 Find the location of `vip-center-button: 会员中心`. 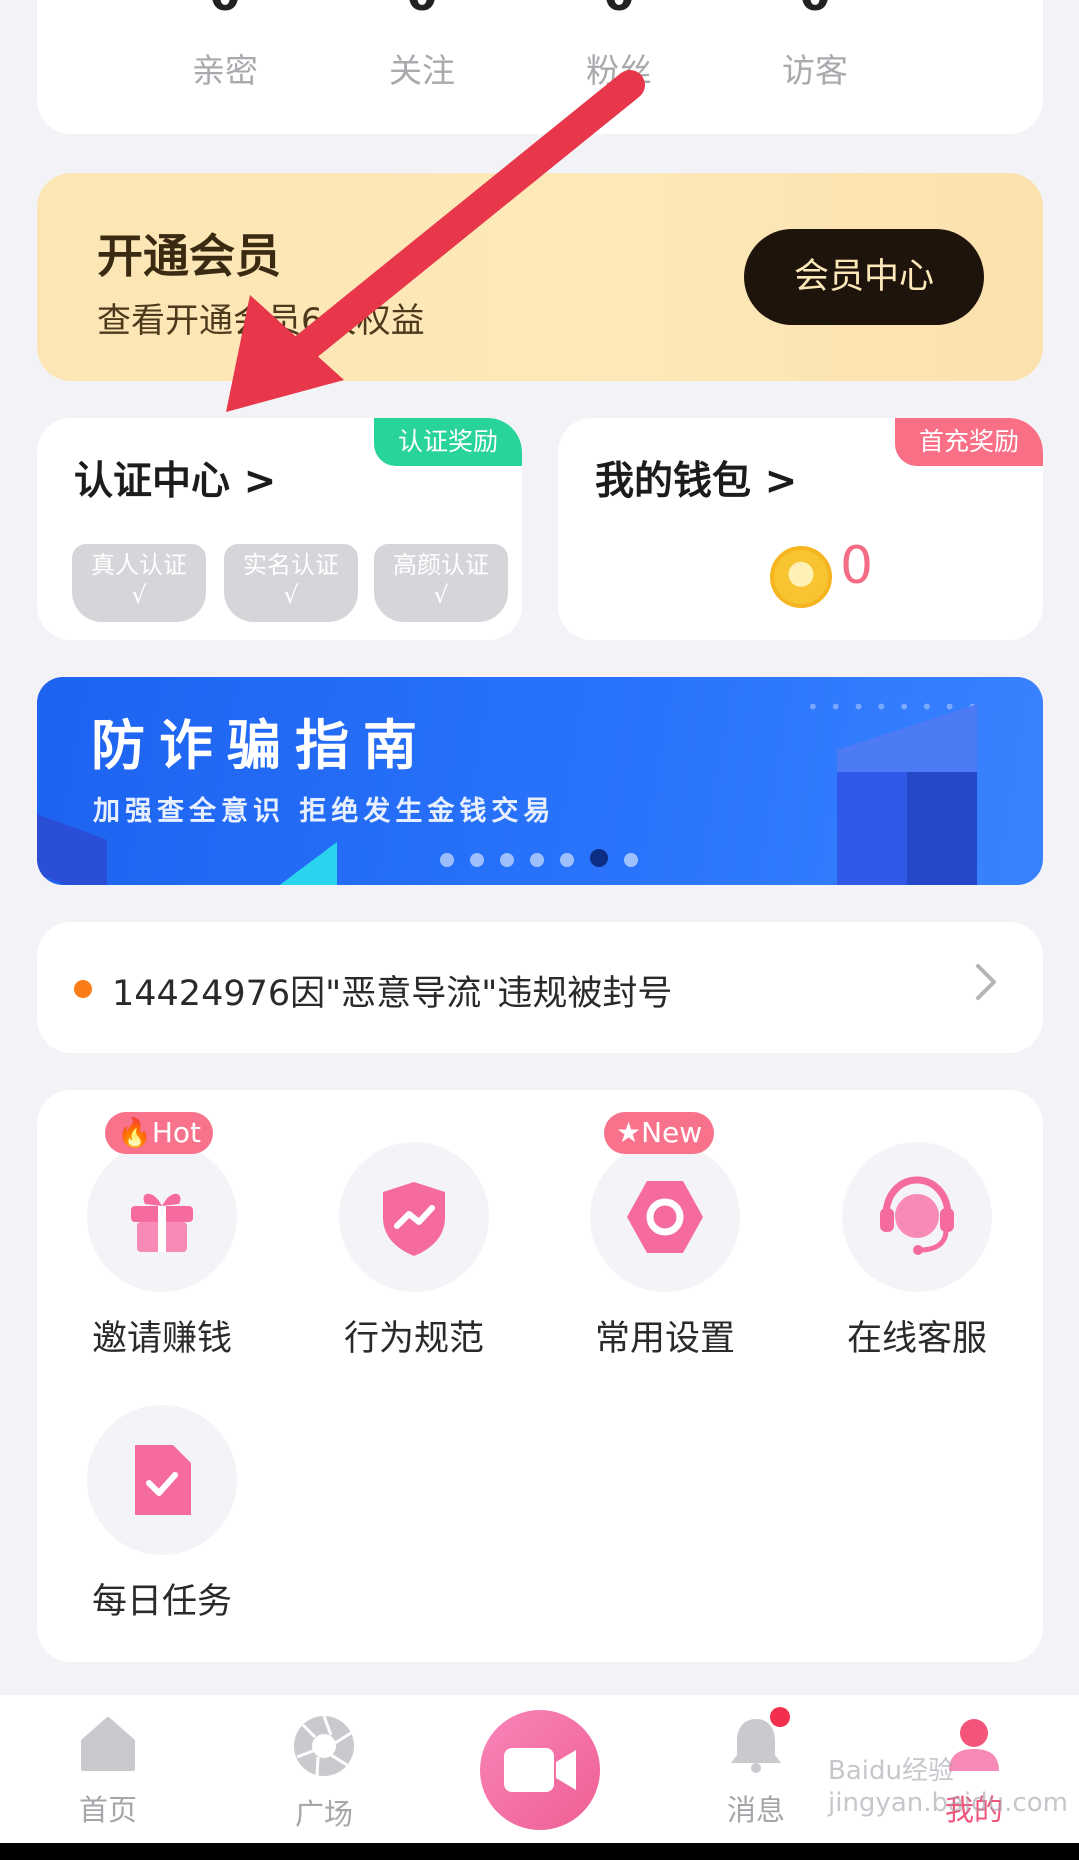

vip-center-button: 会员中心 is located at coordinates (864, 277).